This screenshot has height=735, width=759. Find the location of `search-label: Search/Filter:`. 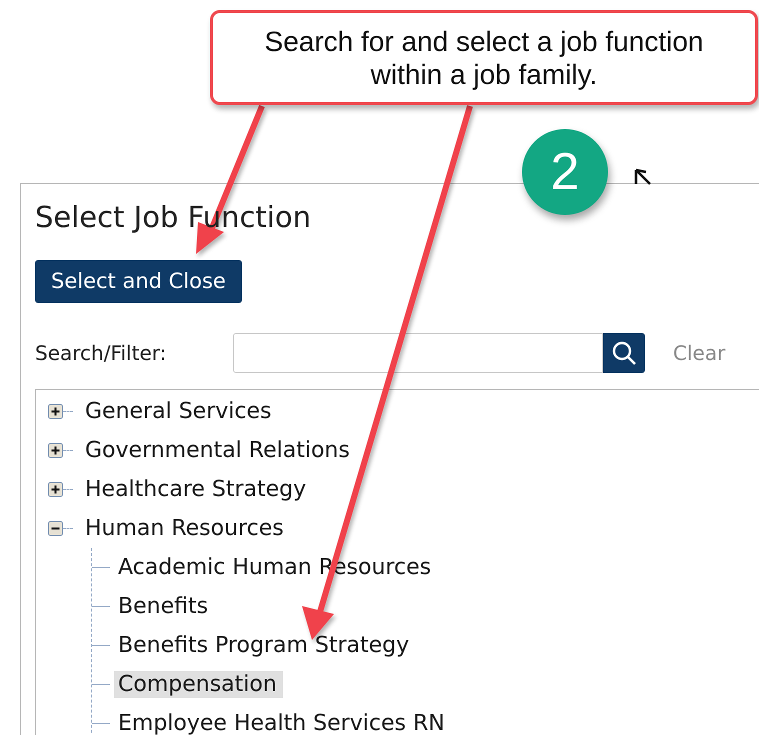

search-label: Search/Filter: is located at coordinates (101, 353).